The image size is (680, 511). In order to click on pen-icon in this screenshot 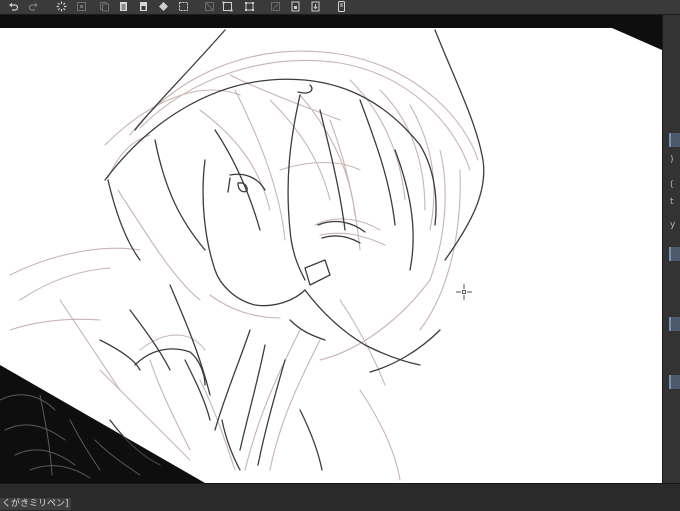, I will do `click(275, 6)`.